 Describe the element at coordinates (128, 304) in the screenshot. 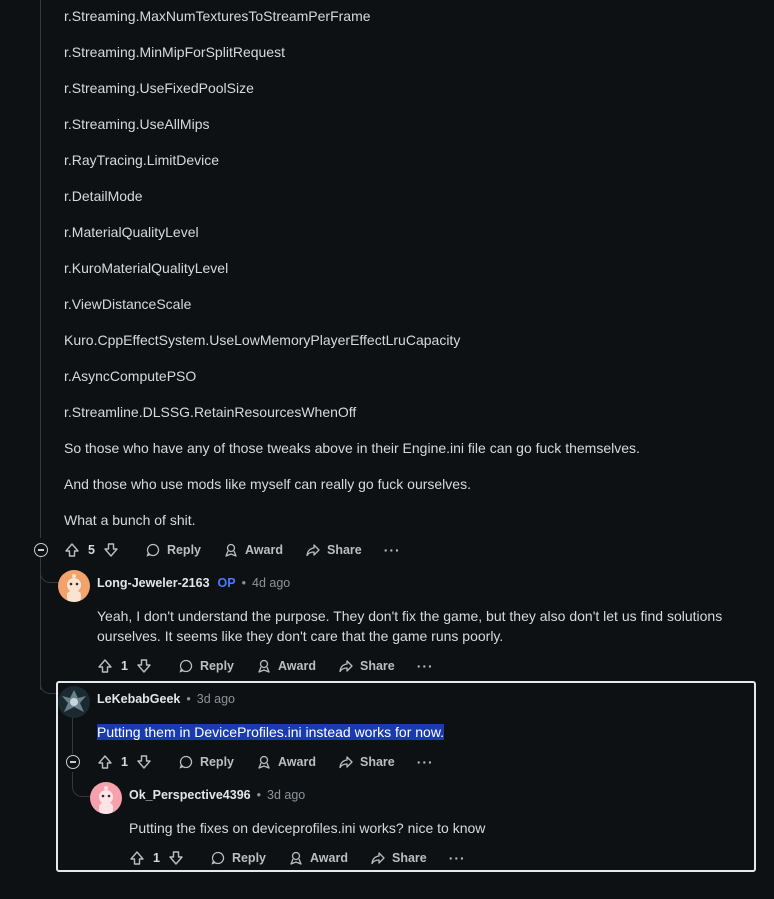

I see `comment-body-line: r.ViewDistanceScale` at that location.